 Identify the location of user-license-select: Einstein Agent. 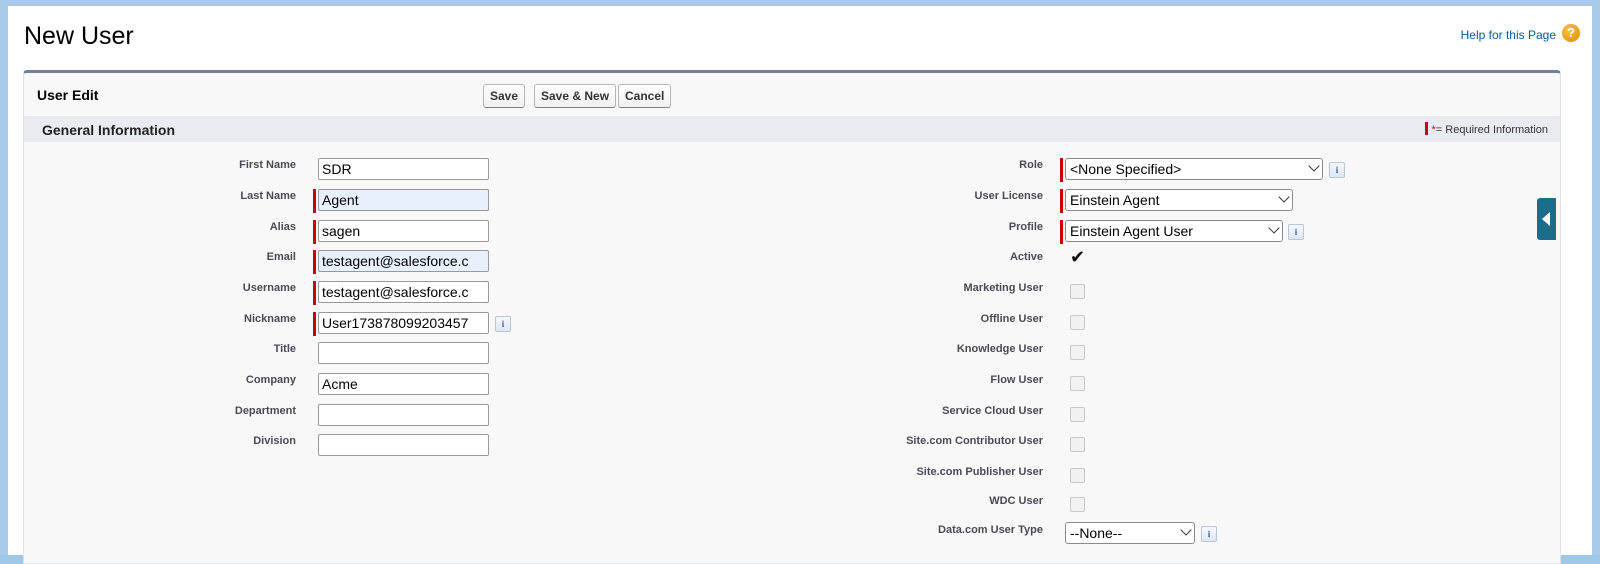
(1179, 200).